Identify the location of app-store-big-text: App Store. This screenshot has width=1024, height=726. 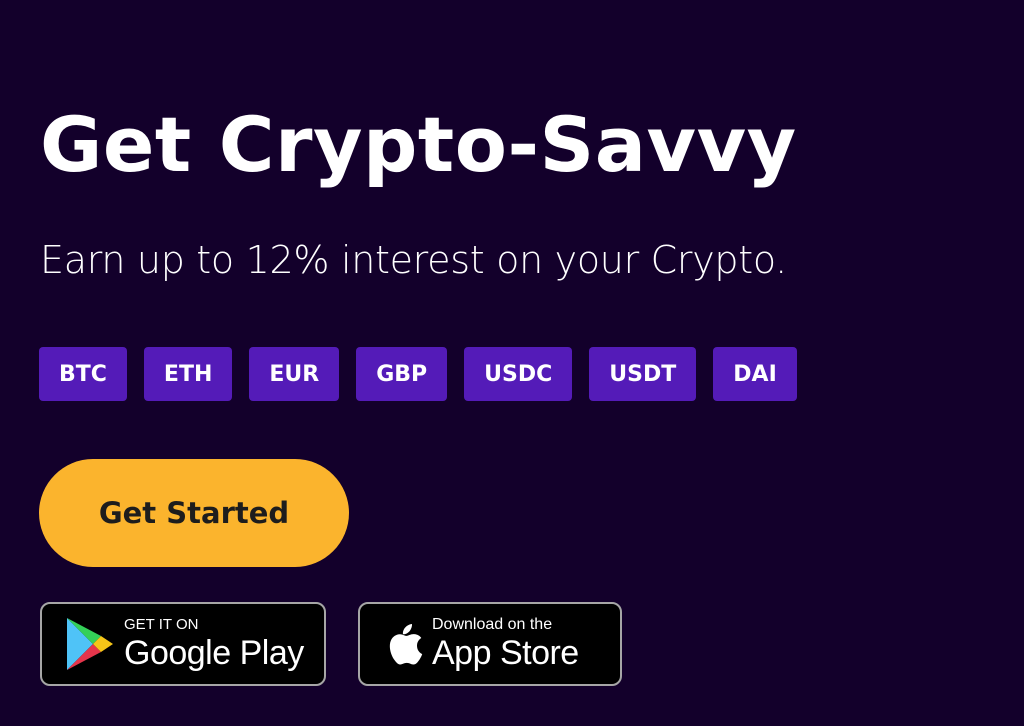
(505, 653).